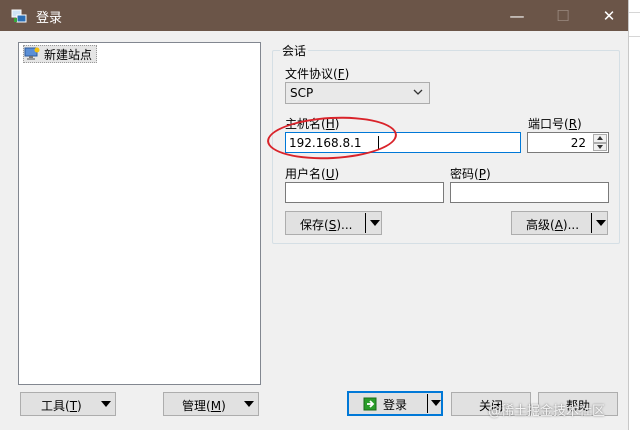 This screenshot has height=430, width=640. I want to click on port-spinner, so click(600, 142).